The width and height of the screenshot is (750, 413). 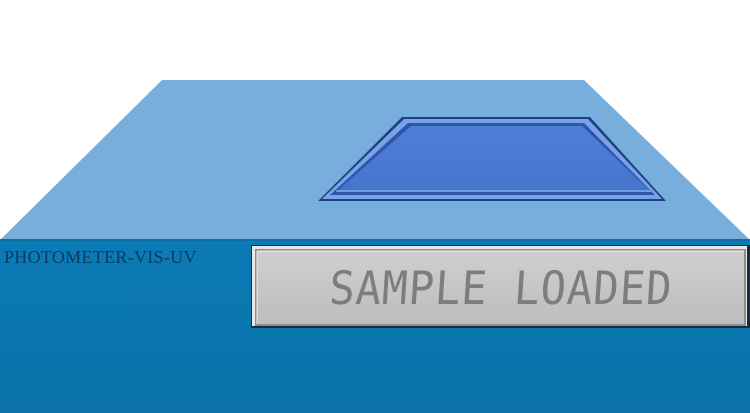 What do you see at coordinates (501, 288) in the screenshot?
I see `display-readout: SAMPLE LOADED` at bounding box center [501, 288].